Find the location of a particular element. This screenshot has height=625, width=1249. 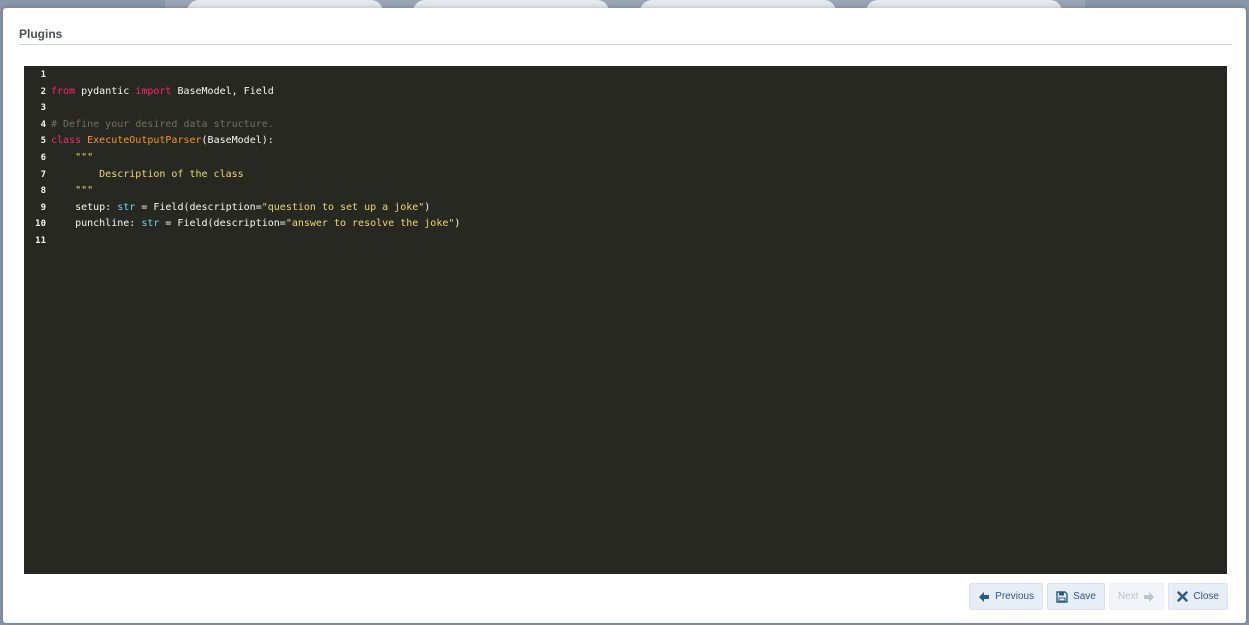

line-number: 11 is located at coordinates (40, 240).